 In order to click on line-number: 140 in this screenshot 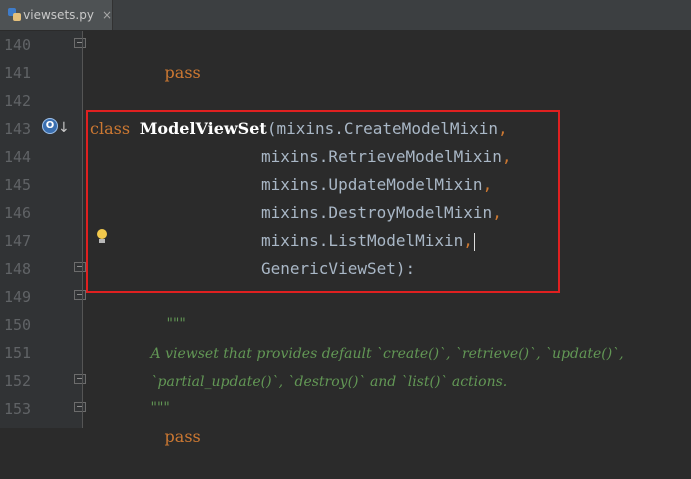, I will do `click(18, 45)`.